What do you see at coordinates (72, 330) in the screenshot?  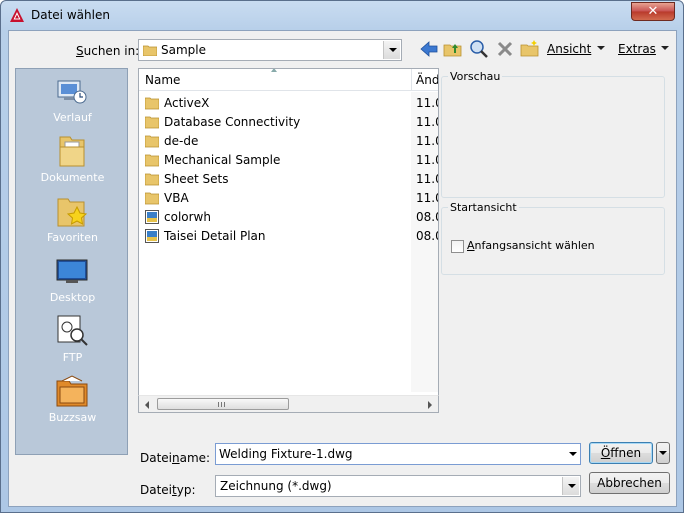 I see `ftp-icon` at bounding box center [72, 330].